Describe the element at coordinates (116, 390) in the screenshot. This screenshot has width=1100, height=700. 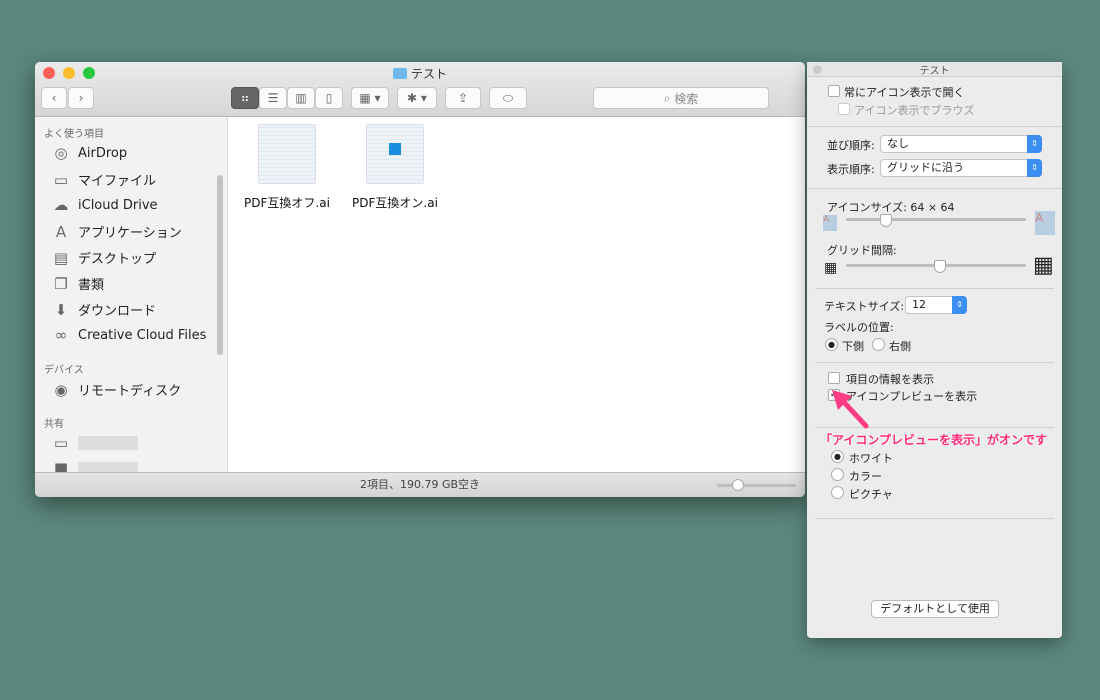
I see `sidebar-item-remote-disc: ◉ リモートディスク` at that location.